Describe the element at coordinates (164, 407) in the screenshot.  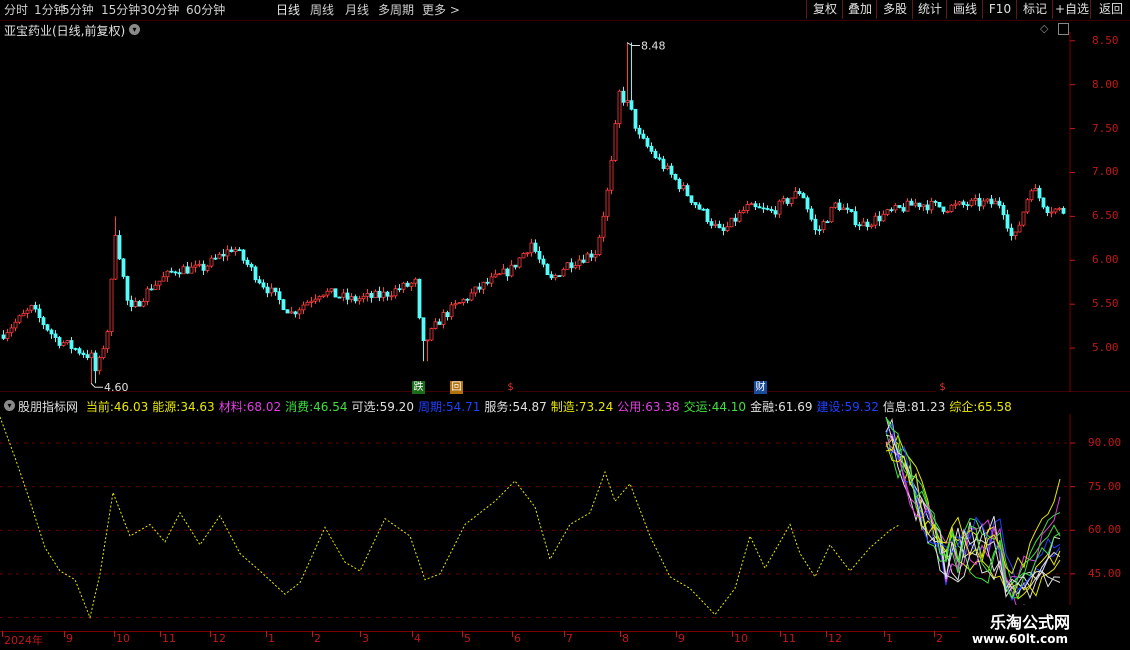
I see `indicator-item-label: 能源` at that location.